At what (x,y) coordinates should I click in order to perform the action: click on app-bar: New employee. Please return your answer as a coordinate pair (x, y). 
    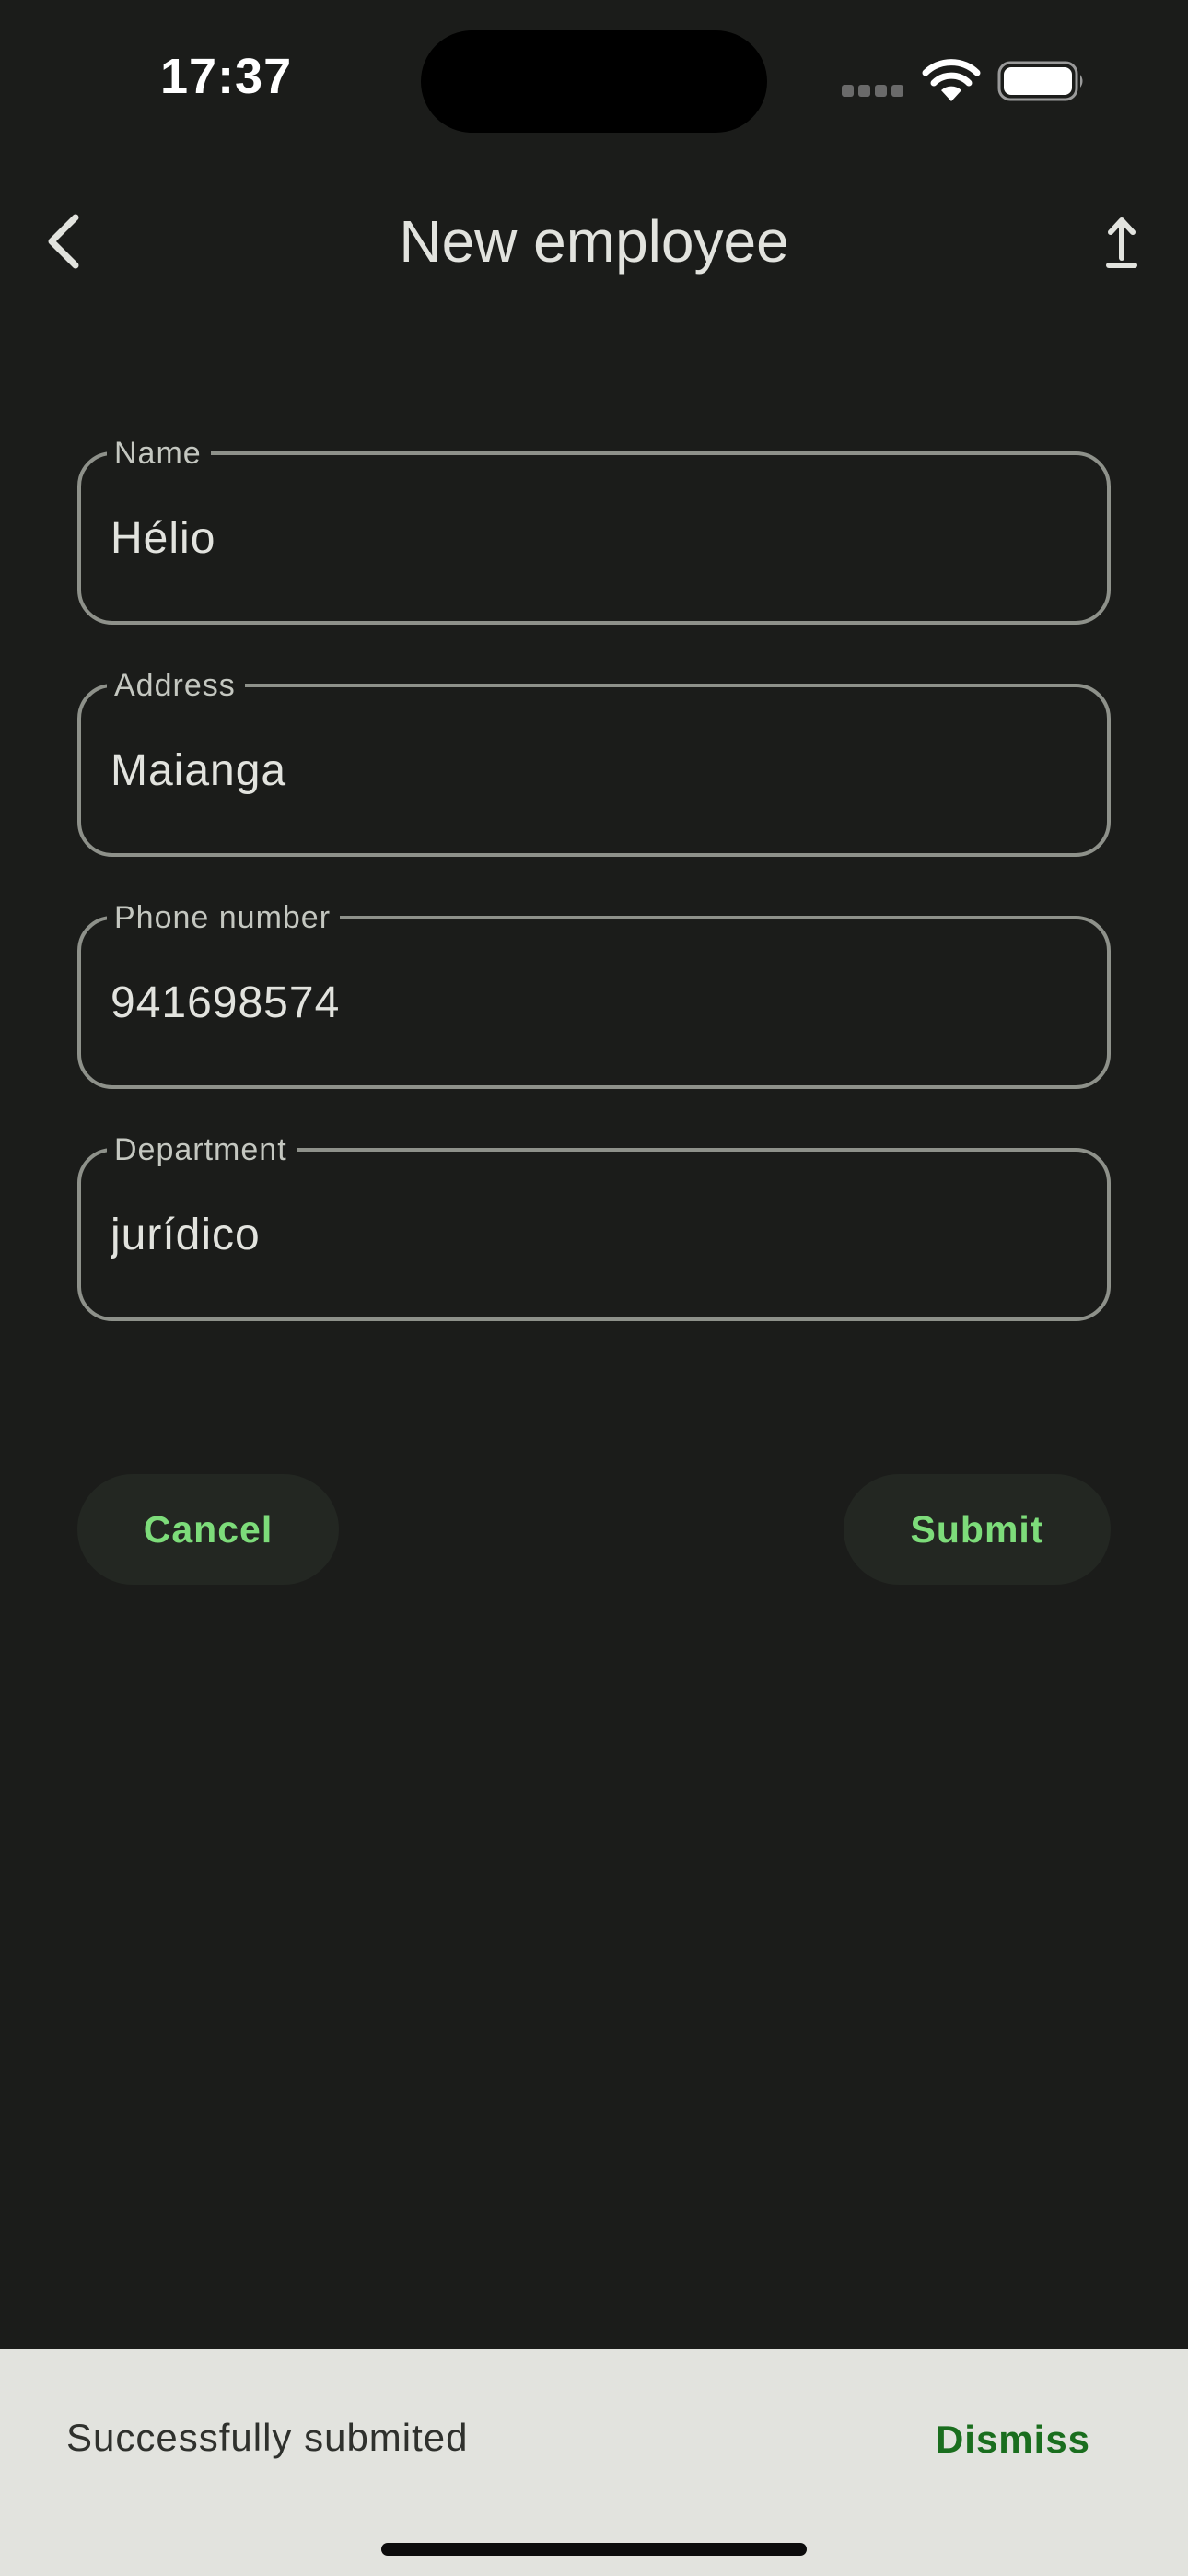
    Looking at the image, I should click on (594, 241).